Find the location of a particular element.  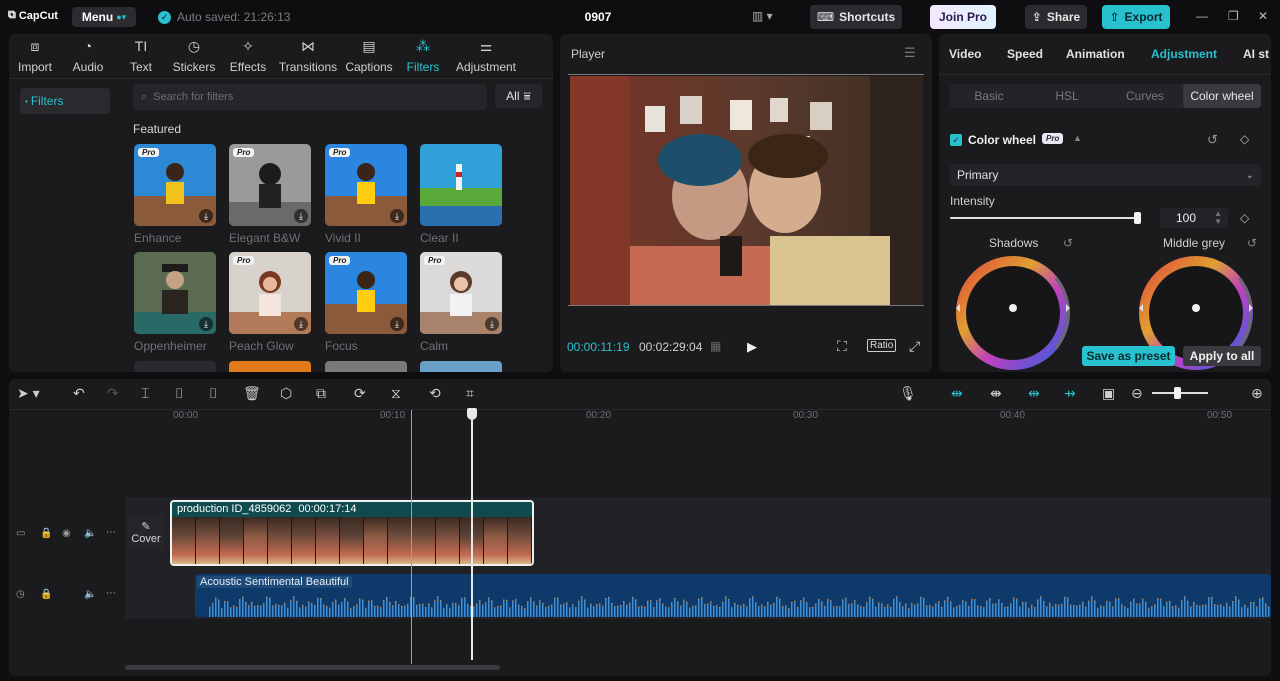

split-left-icon: ⌷ is located at coordinates (179, 393).